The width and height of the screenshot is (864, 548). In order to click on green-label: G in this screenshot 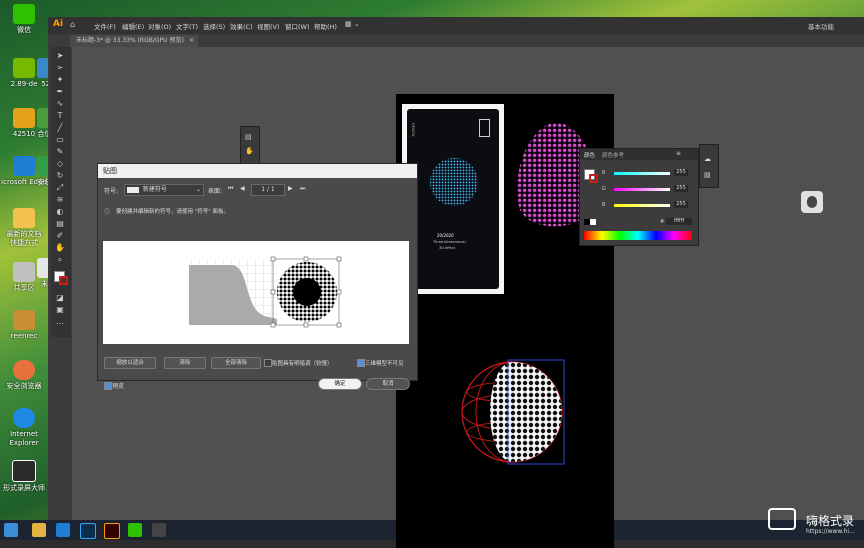, I will do `click(604, 189)`.